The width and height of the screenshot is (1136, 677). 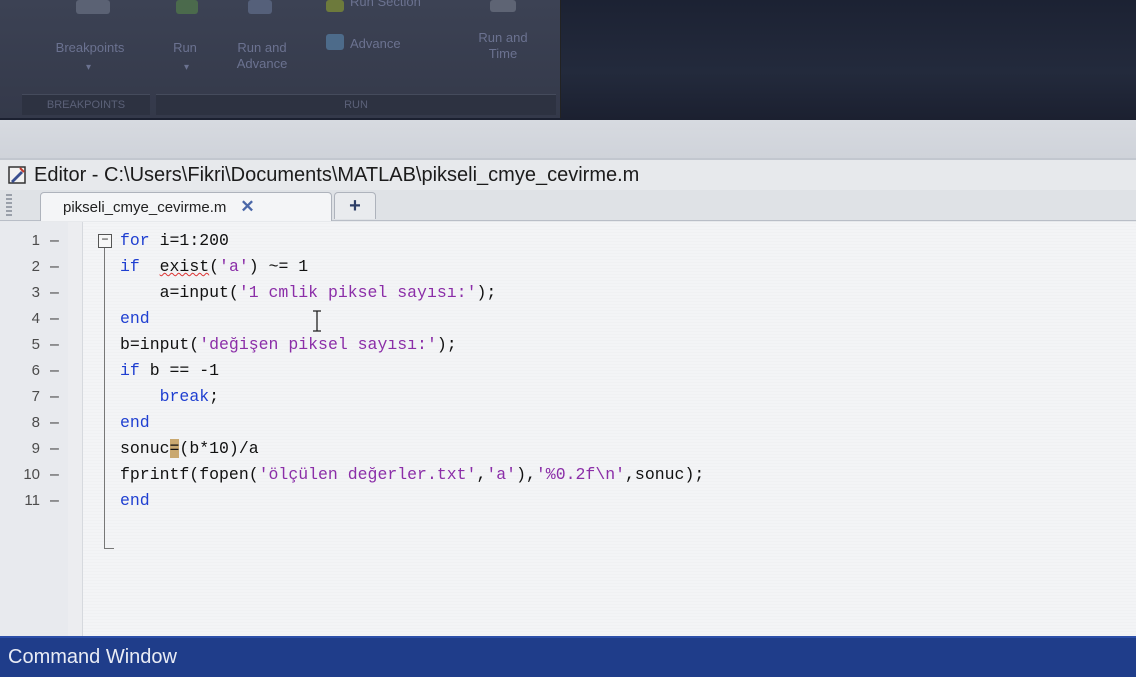 I want to click on code-line: 9– sonuc=(b*10)/a, so click(x=568, y=449).